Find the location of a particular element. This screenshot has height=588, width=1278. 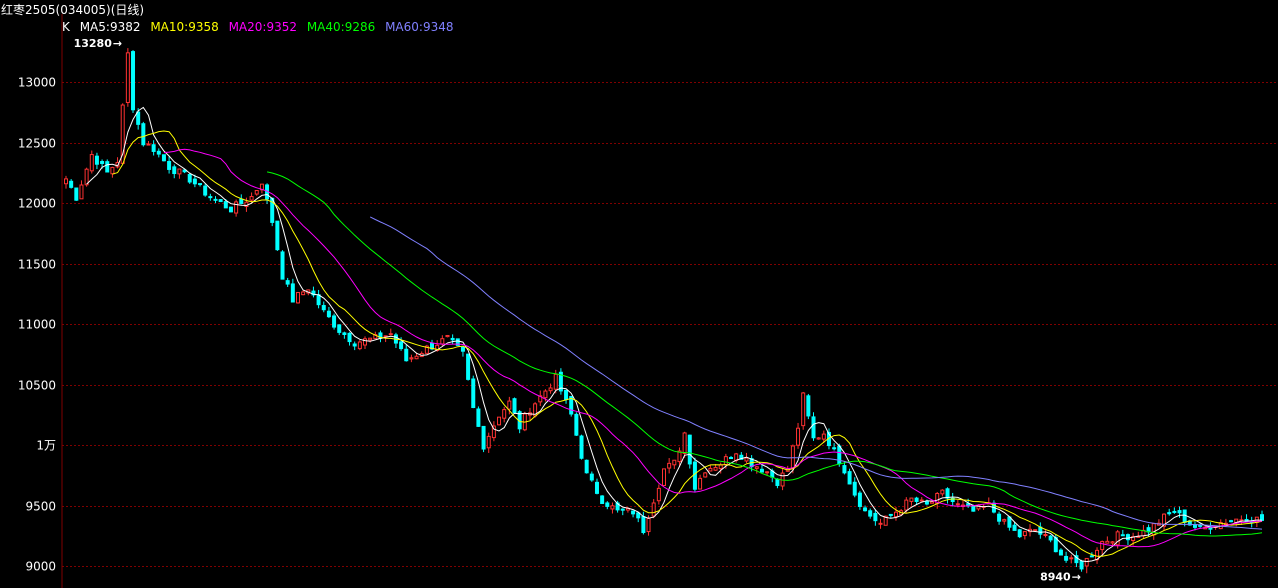

y-tick-label: 9500 is located at coordinates (40, 507).